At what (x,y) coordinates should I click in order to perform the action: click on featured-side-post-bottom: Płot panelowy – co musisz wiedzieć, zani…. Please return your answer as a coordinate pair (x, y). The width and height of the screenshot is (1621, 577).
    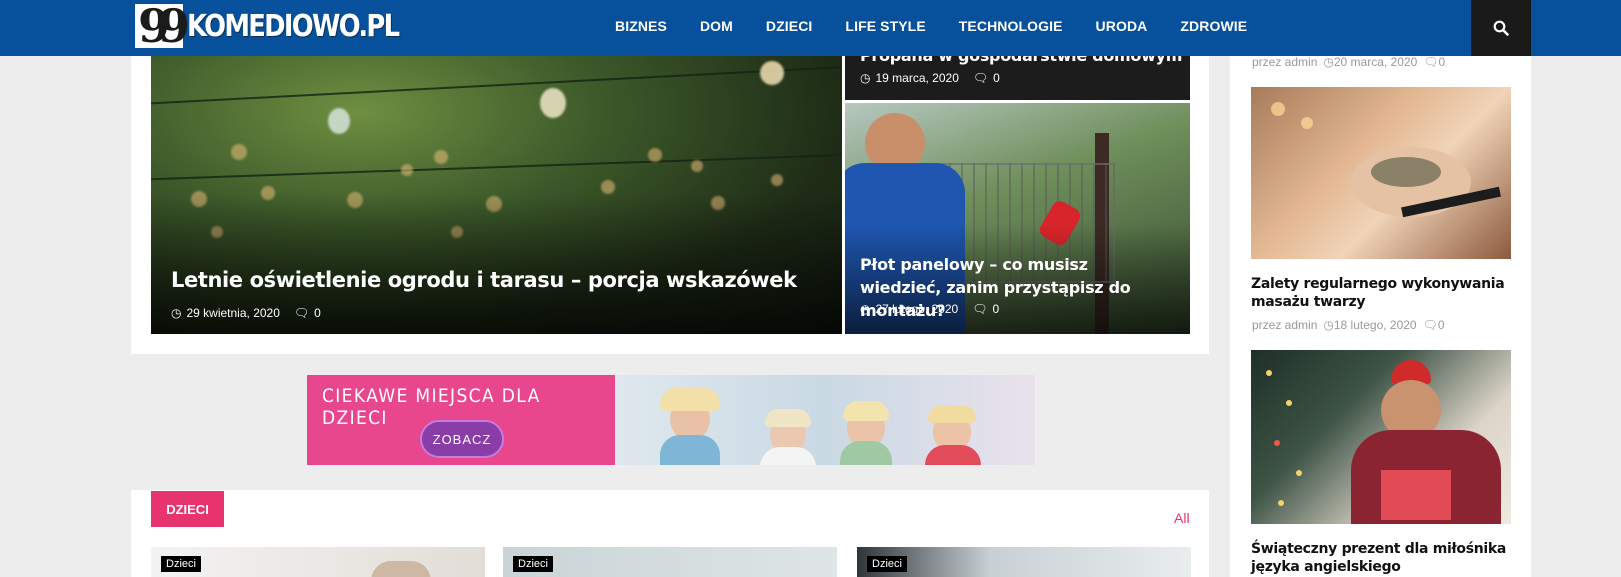
    Looking at the image, I should click on (1017, 218).